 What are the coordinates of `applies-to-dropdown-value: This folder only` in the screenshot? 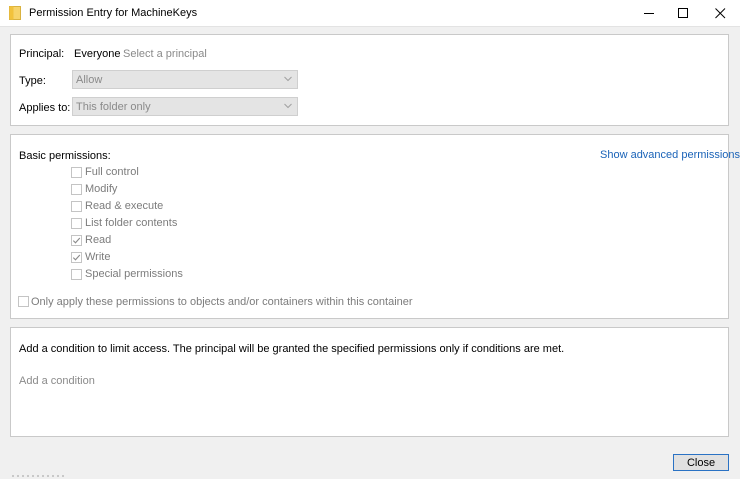 It's located at (113, 107).